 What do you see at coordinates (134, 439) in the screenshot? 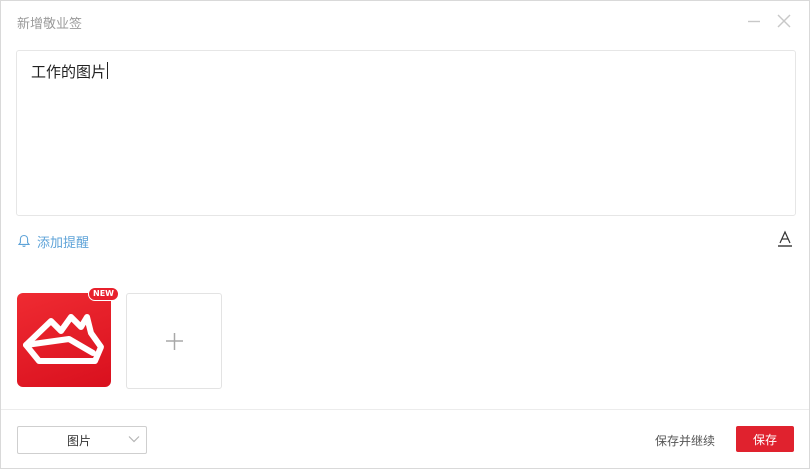
I see `chevron-down-icon` at bounding box center [134, 439].